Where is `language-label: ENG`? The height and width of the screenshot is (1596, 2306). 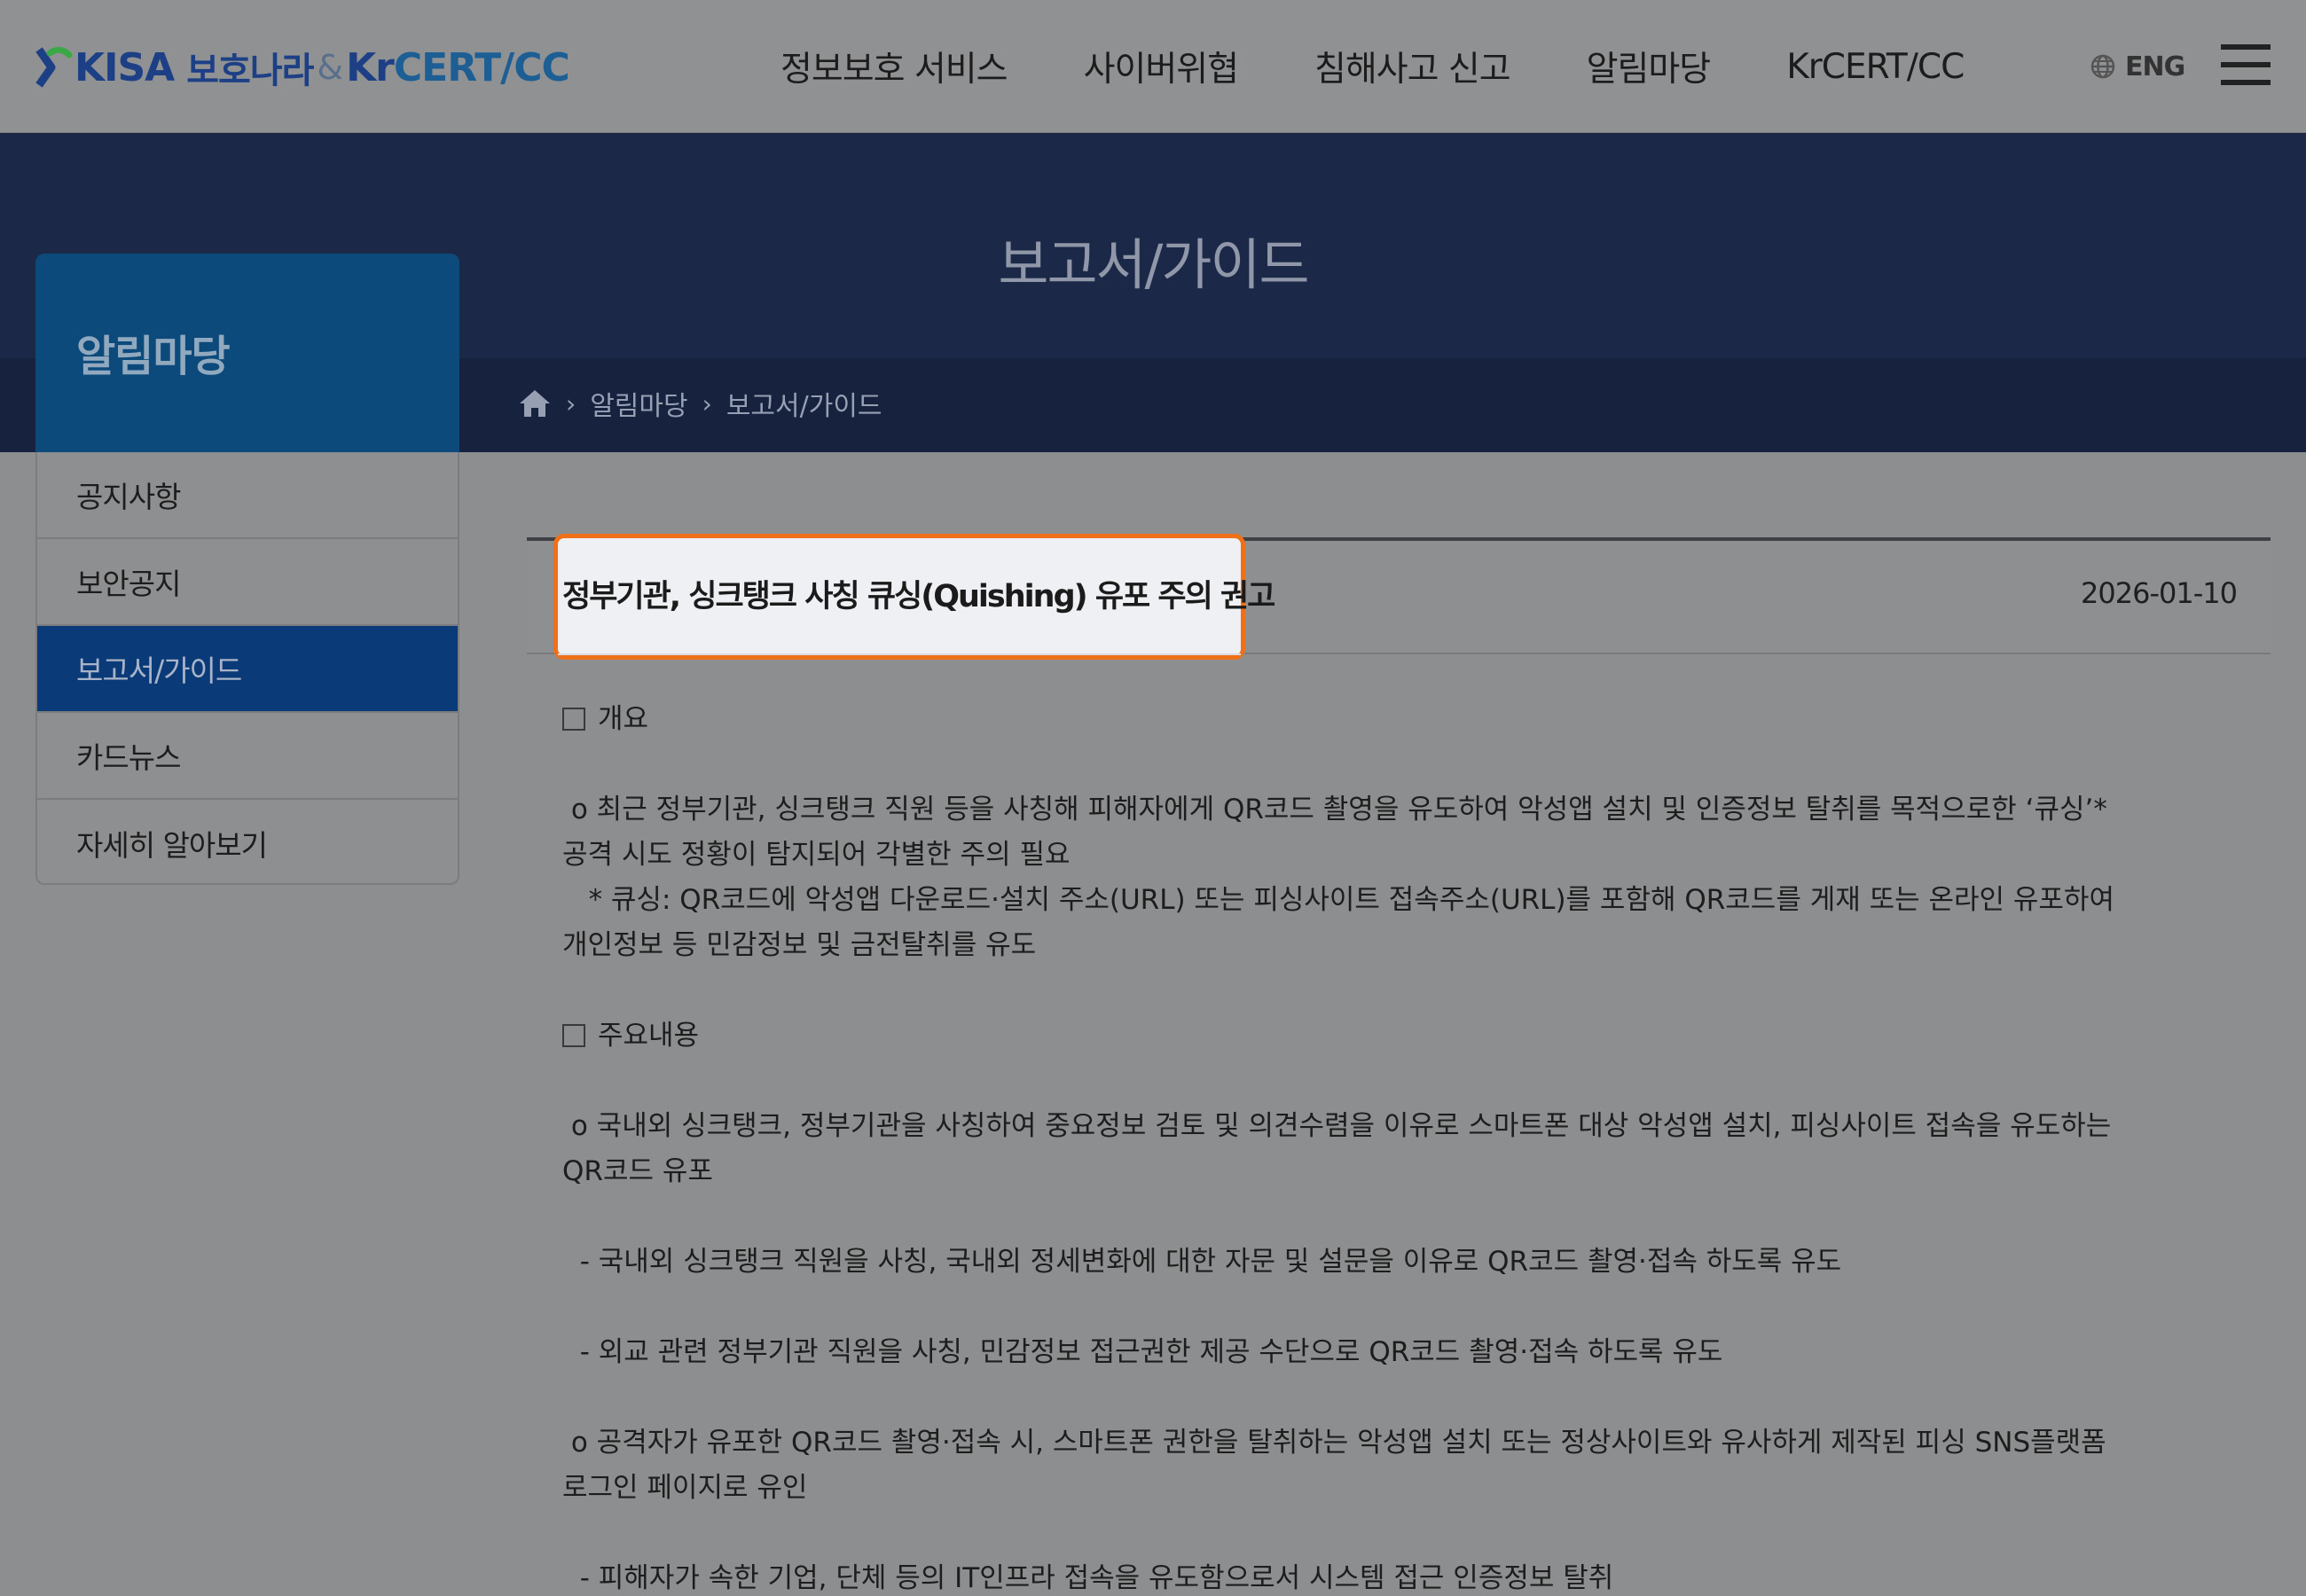
language-label: ENG is located at coordinates (2155, 66).